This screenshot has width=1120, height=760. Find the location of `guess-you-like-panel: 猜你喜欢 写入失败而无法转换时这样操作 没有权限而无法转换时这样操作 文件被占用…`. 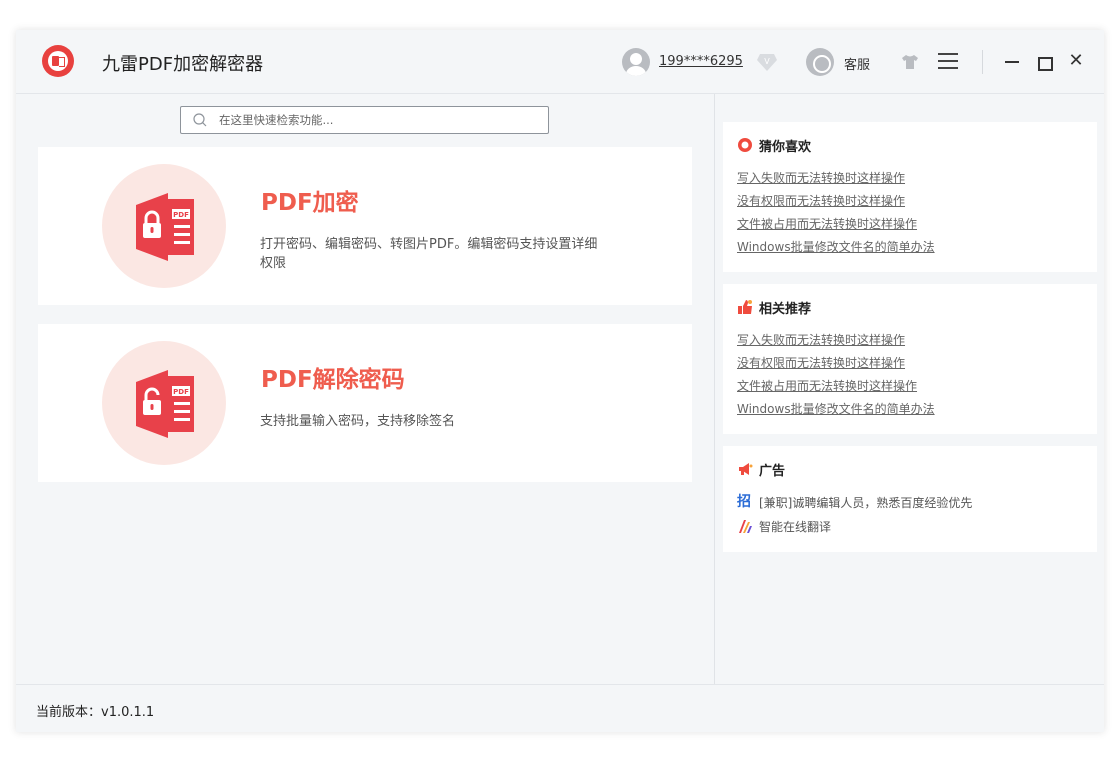

guess-you-like-panel: 猜你喜欢 写入失败而无法转换时这样操作 没有权限而无法转换时这样操作 文件被占用… is located at coordinates (910, 197).